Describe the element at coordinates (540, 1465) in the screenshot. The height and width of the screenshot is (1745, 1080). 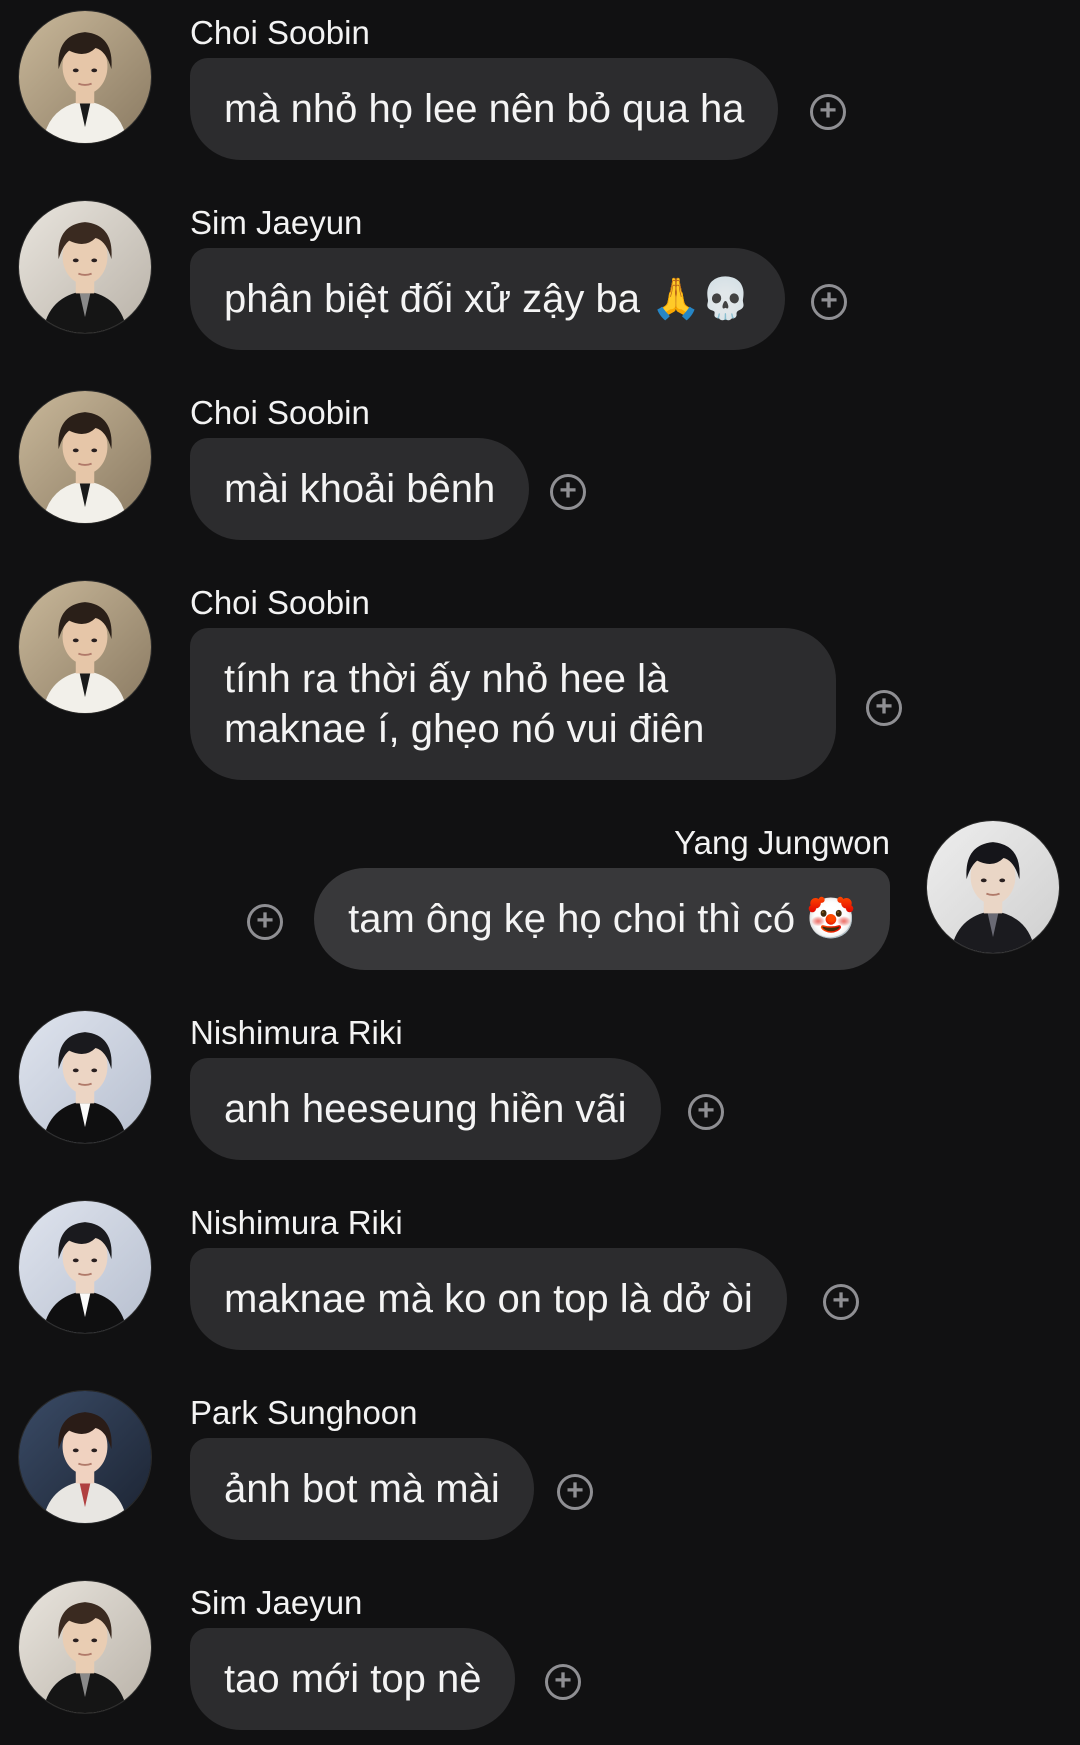
I see `message-row: Park Sunghoon ảnh bot mà mài +` at that location.